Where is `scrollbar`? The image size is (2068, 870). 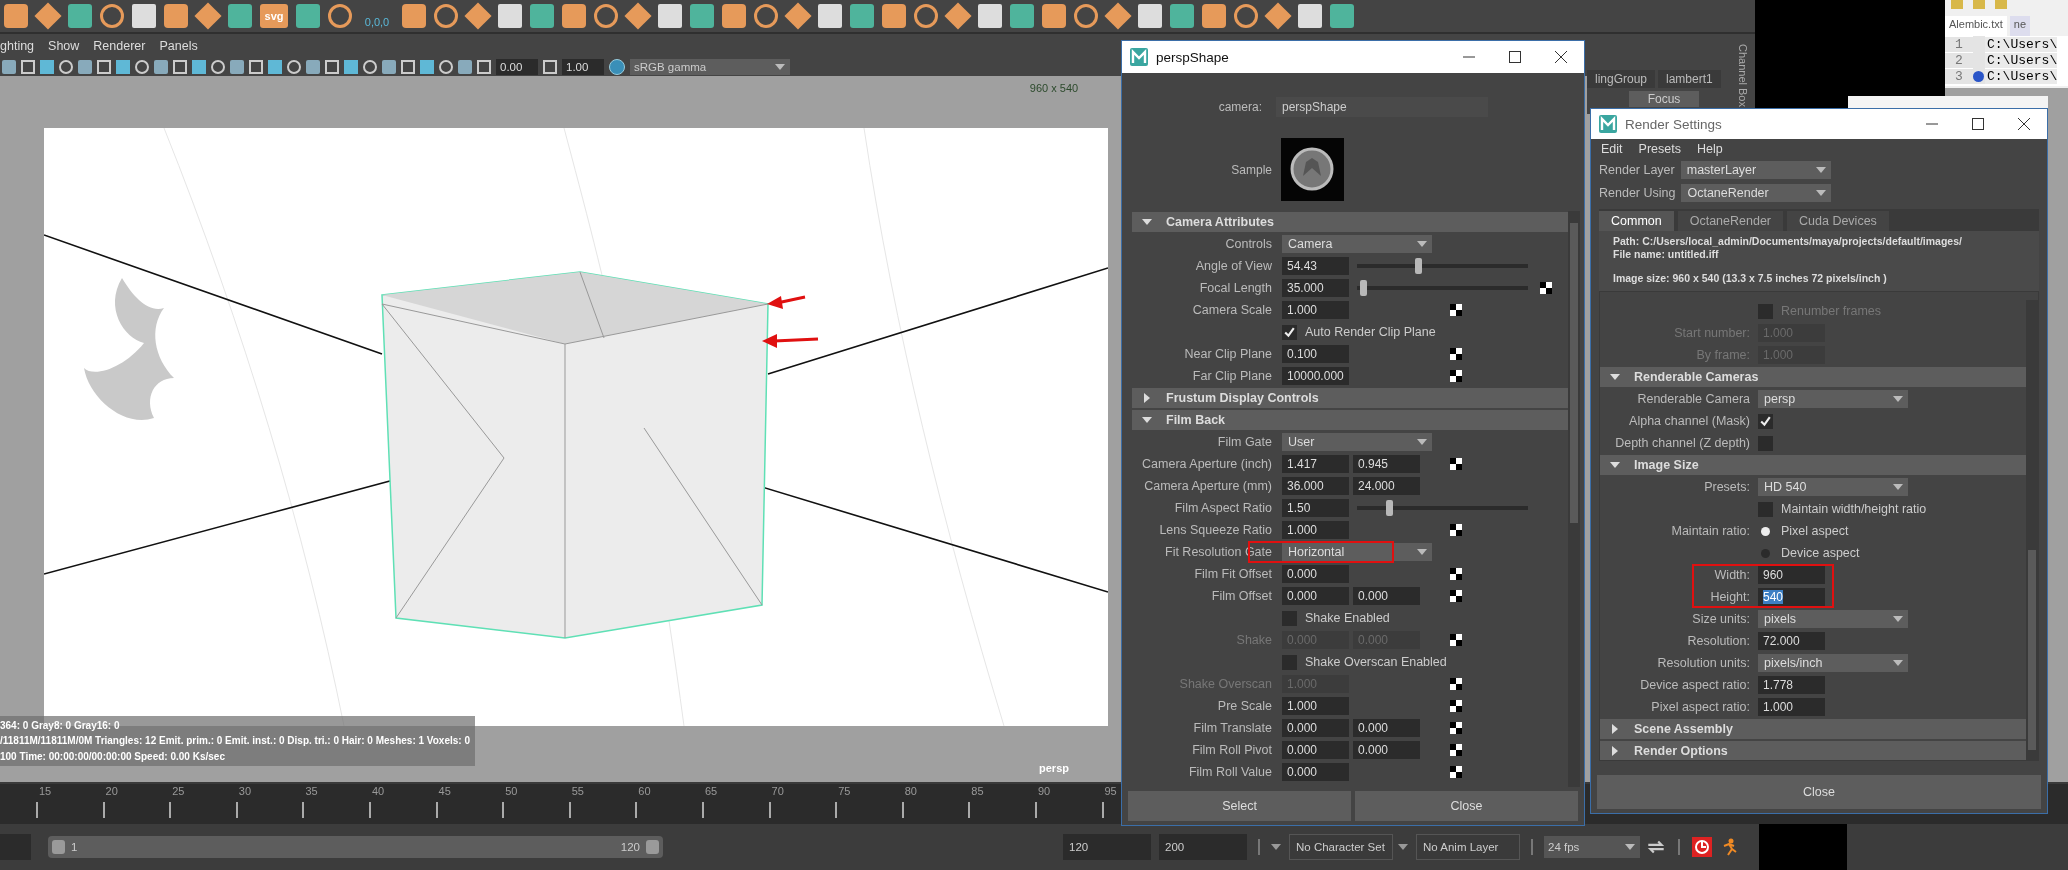
scrollbar is located at coordinates (2032, 530).